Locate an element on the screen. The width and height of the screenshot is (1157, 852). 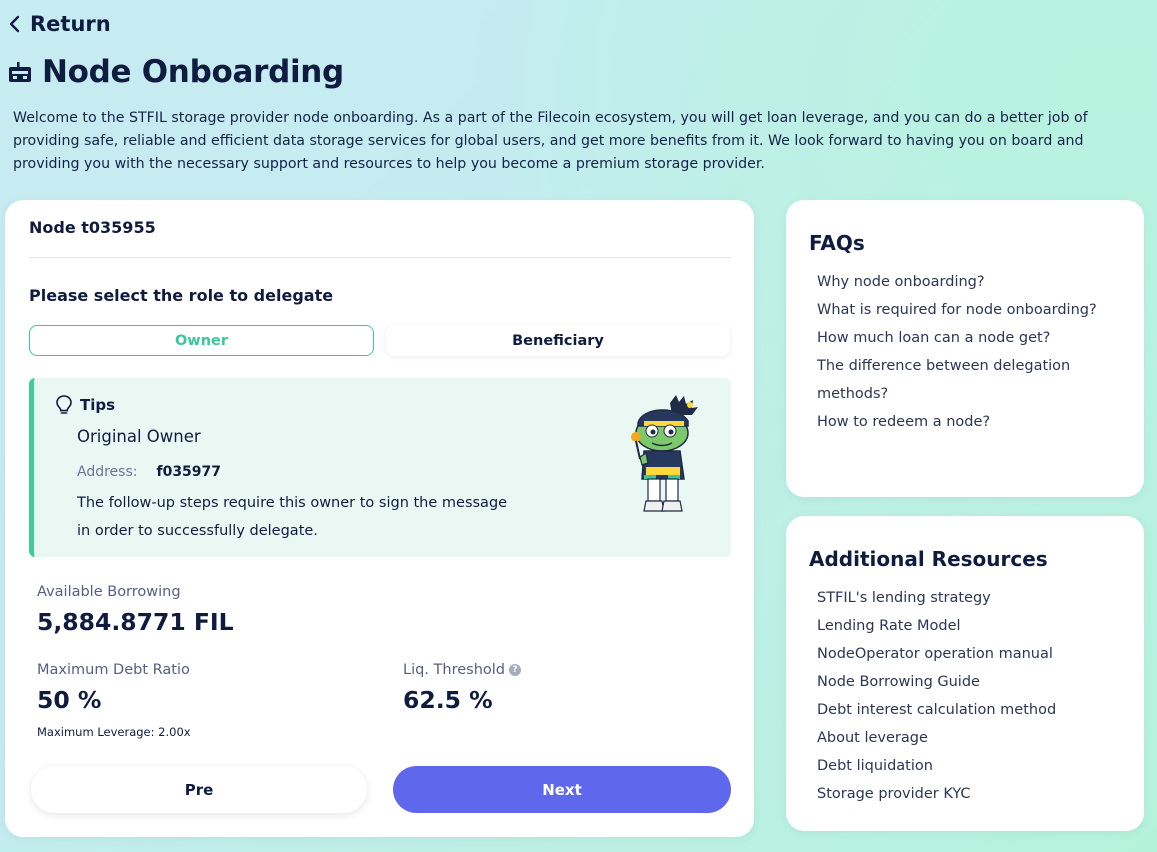
chevron-left-icon is located at coordinates (14, 24).